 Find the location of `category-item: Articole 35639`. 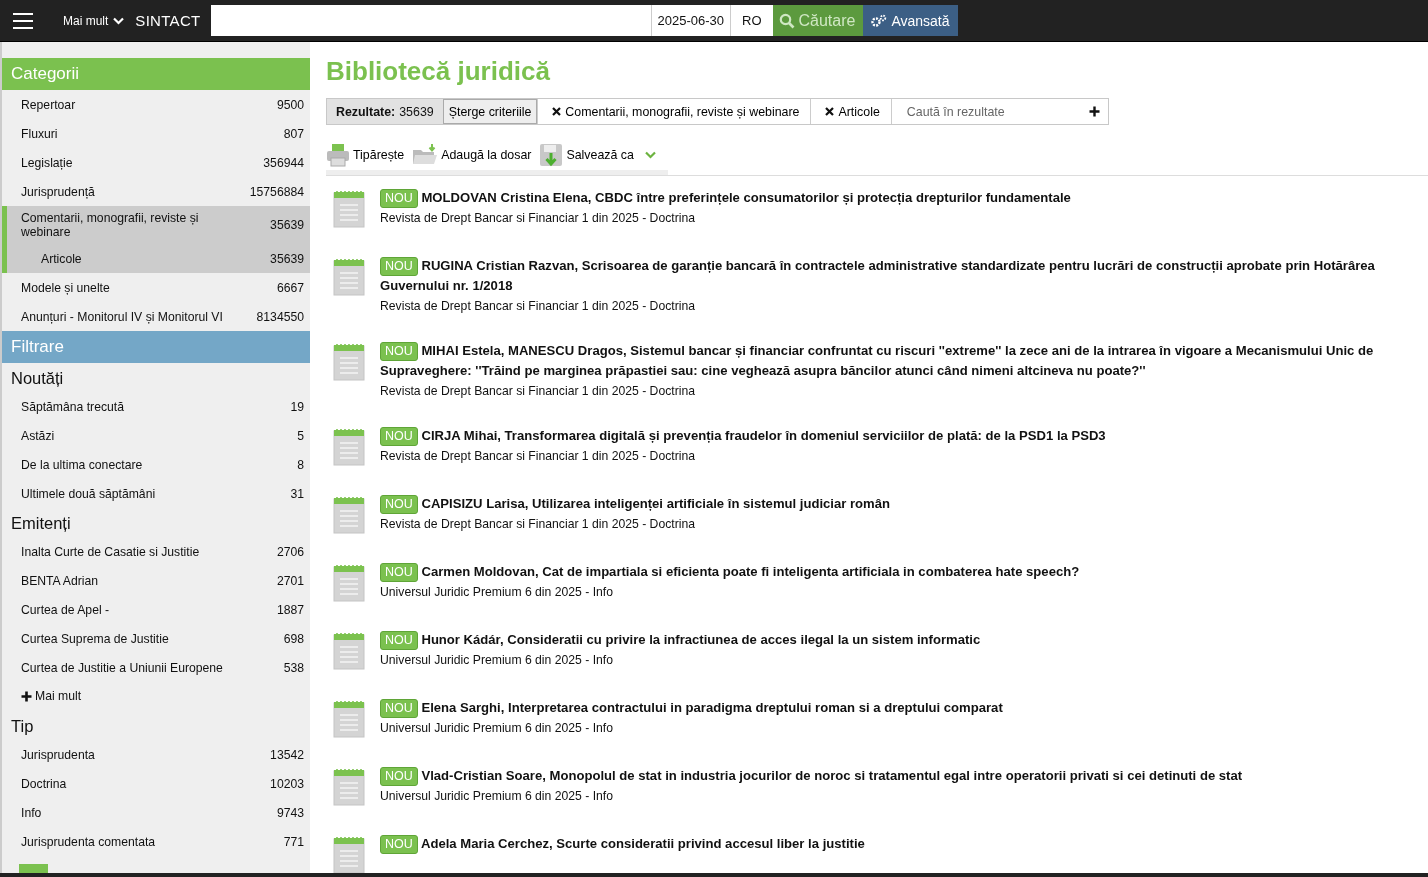

category-item: Articole 35639 is located at coordinates (156, 258).